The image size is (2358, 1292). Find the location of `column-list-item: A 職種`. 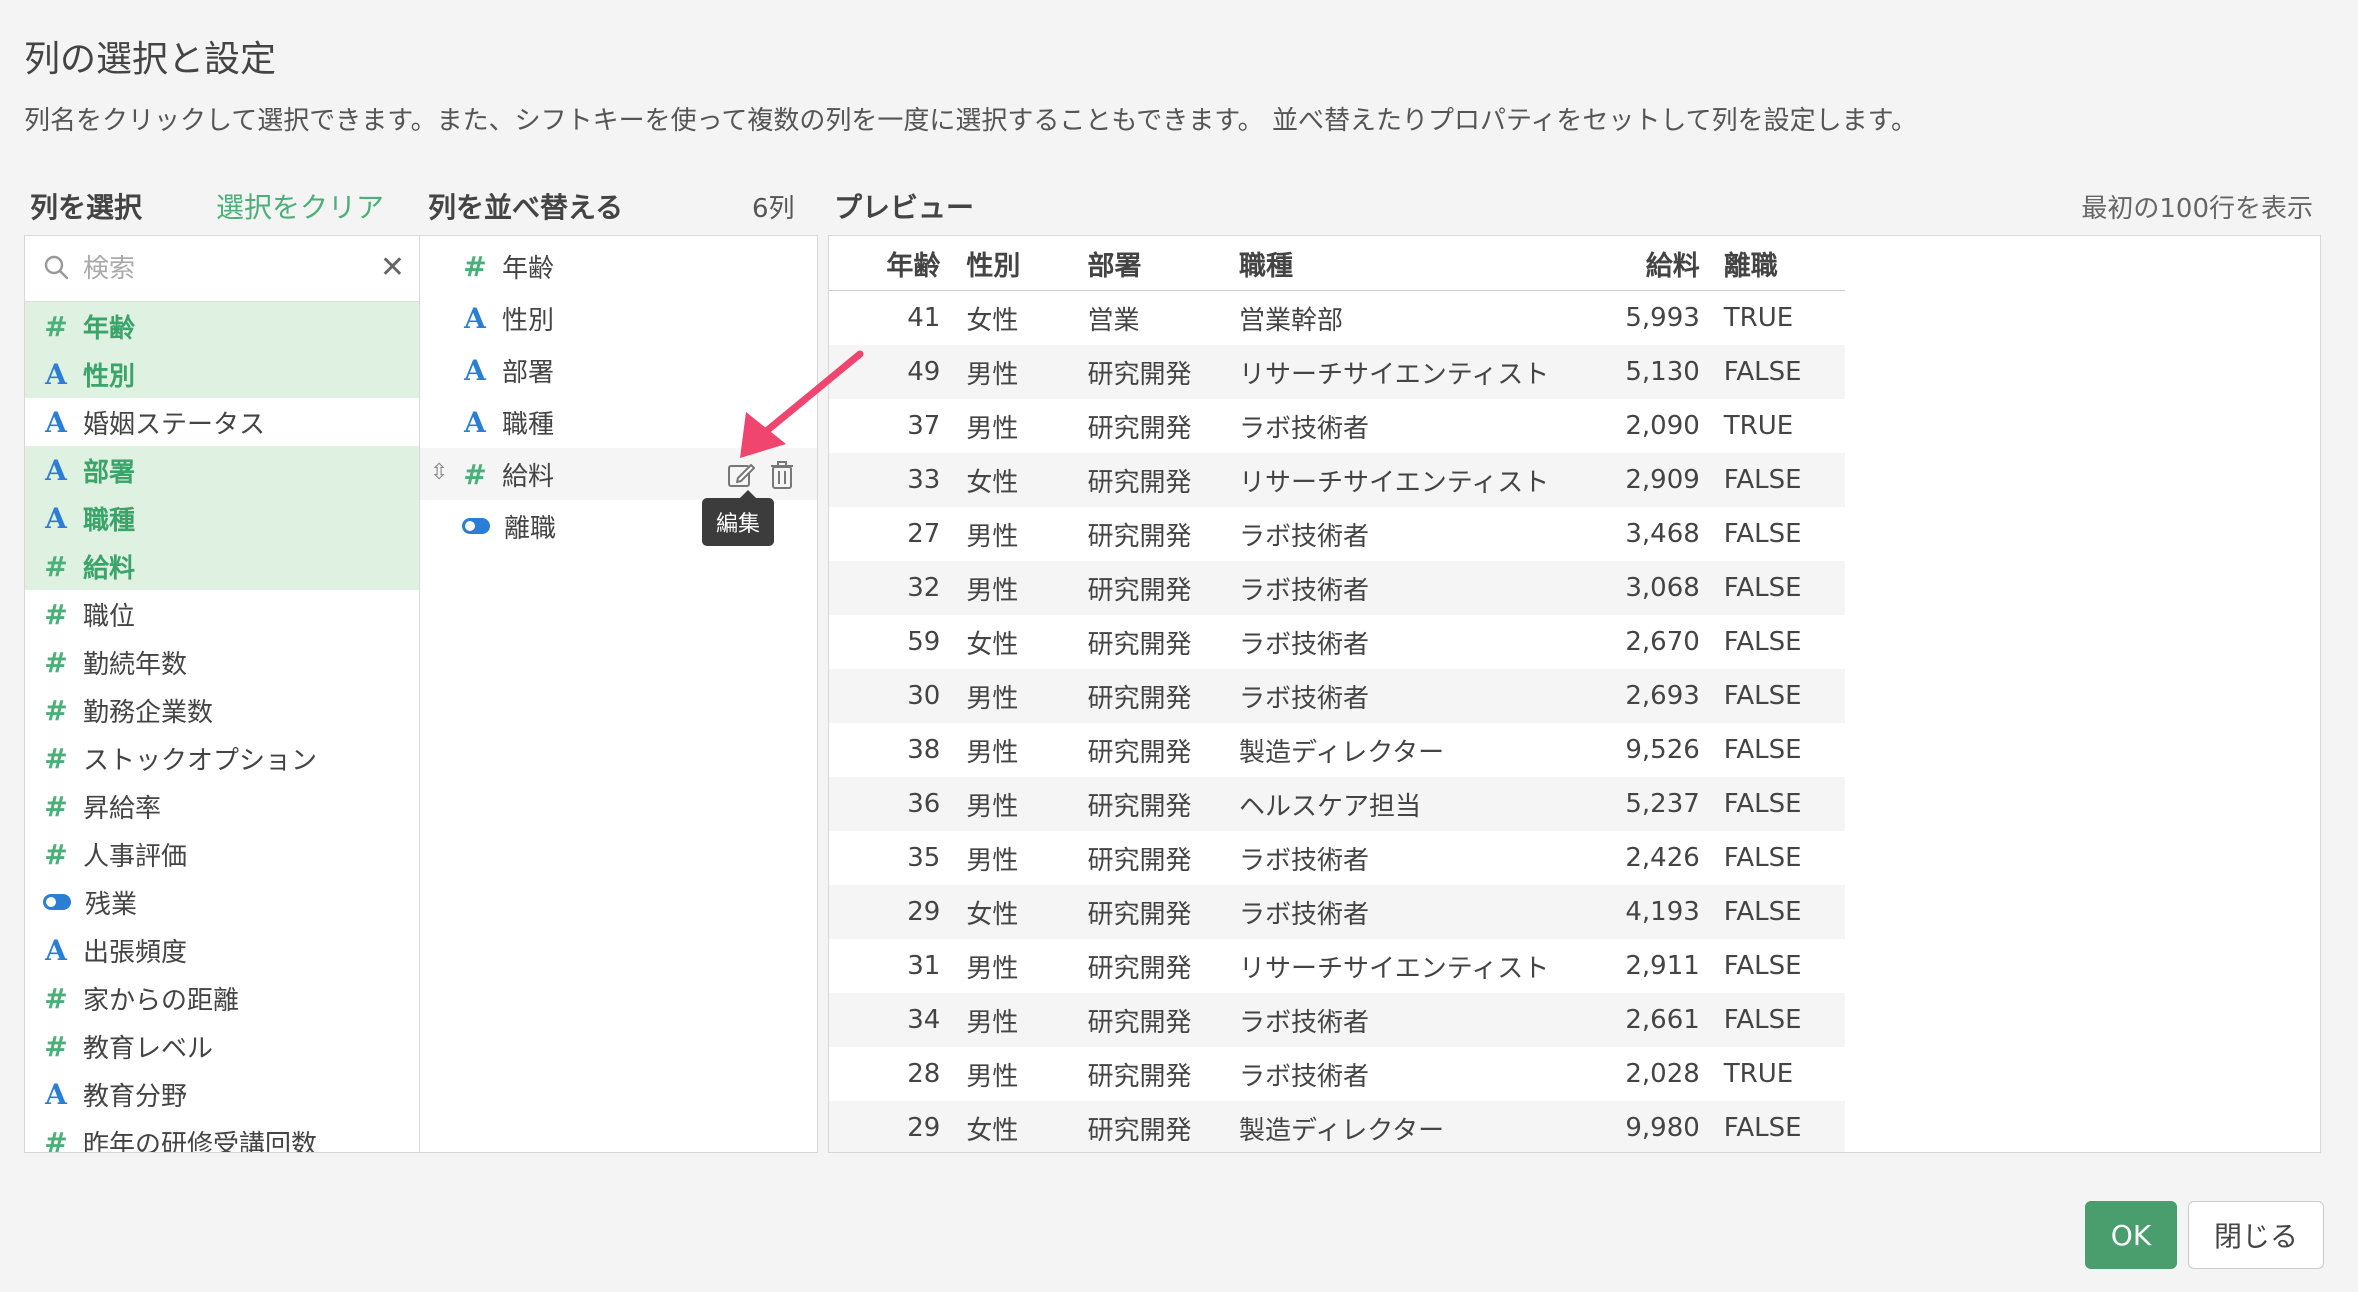

column-list-item: A 職種 is located at coordinates (222, 518).